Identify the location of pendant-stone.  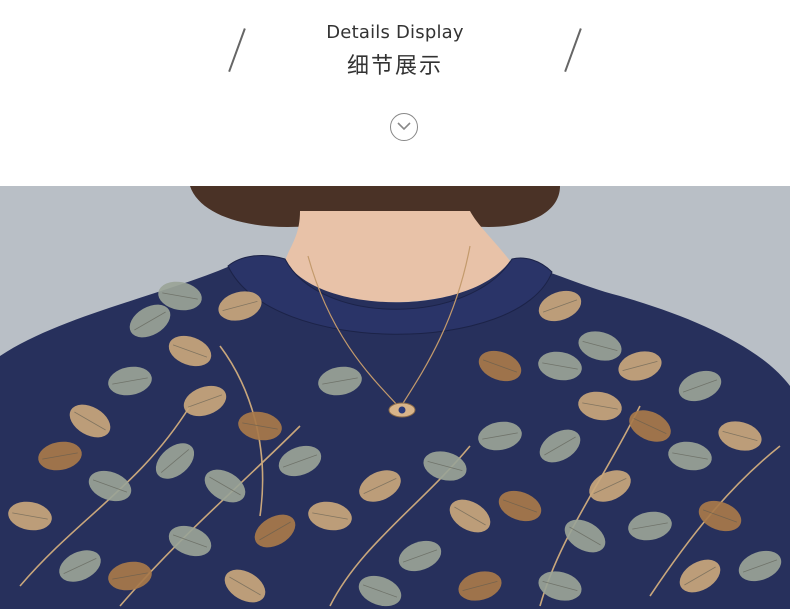
(402, 410).